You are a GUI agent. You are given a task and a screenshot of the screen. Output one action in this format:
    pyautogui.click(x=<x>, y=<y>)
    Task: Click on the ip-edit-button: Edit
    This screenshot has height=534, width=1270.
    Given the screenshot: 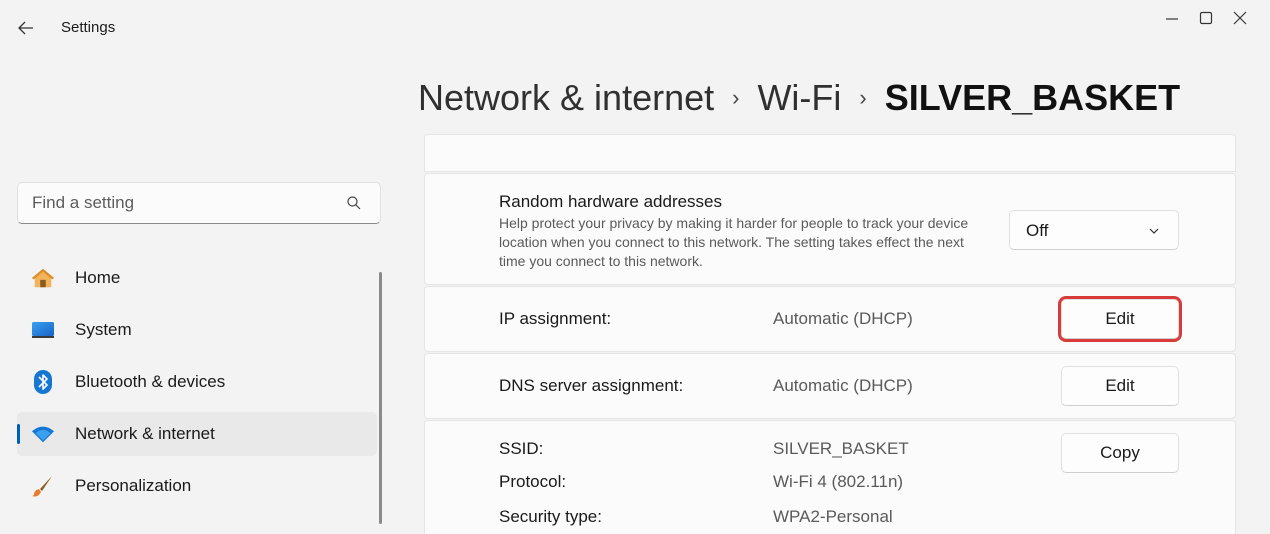 What is the action you would take?
    pyautogui.click(x=1120, y=319)
    